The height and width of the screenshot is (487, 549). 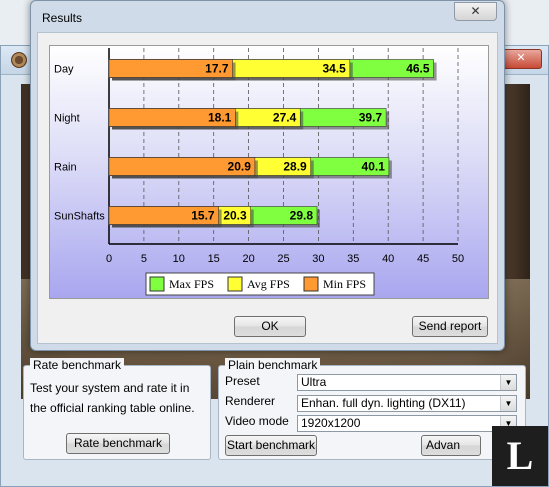 I want to click on x-tick-label: 50, so click(x=458, y=259).